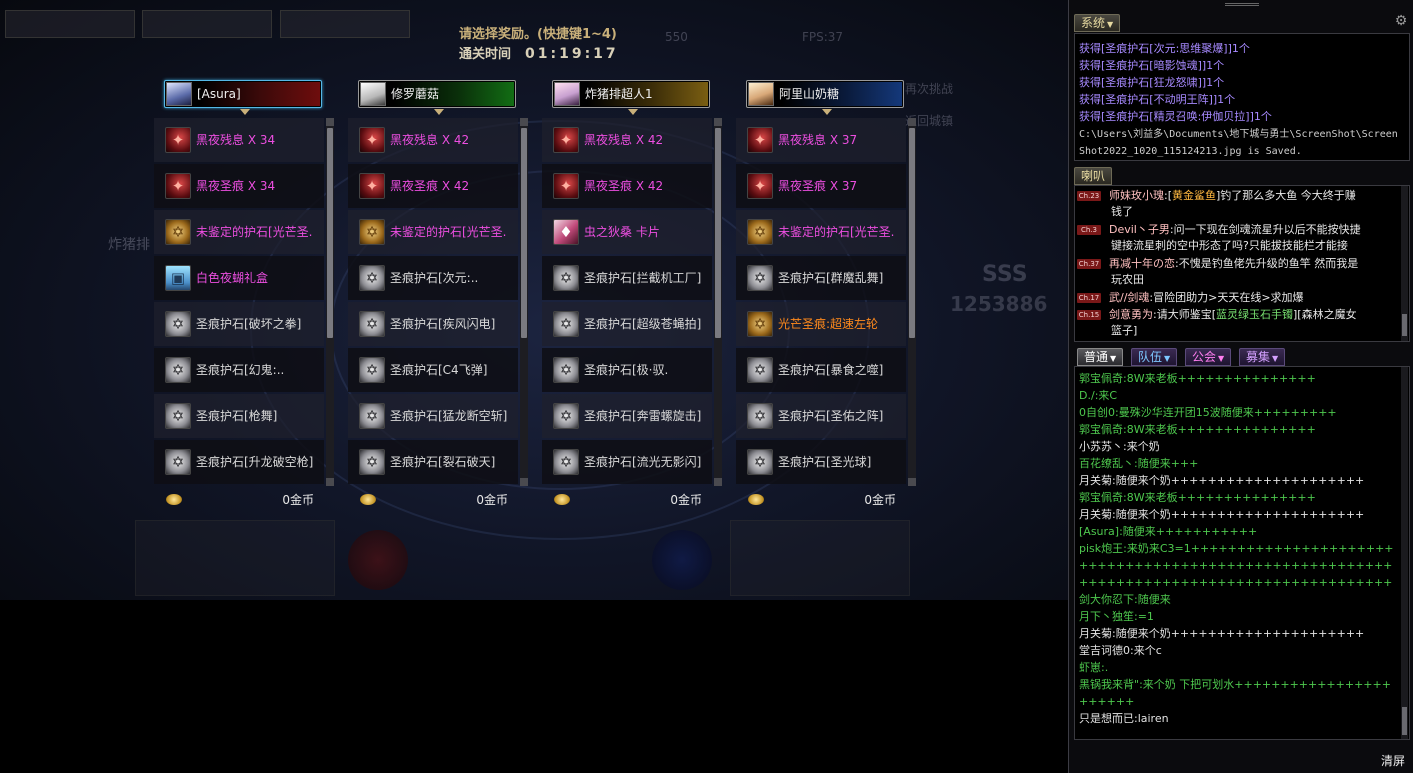 This screenshot has height=773, width=1413. Describe the element at coordinates (1238, 497) in the screenshot. I see `chat-message: 郭宝佩奇:8W来老板+++++++++++++++` at that location.